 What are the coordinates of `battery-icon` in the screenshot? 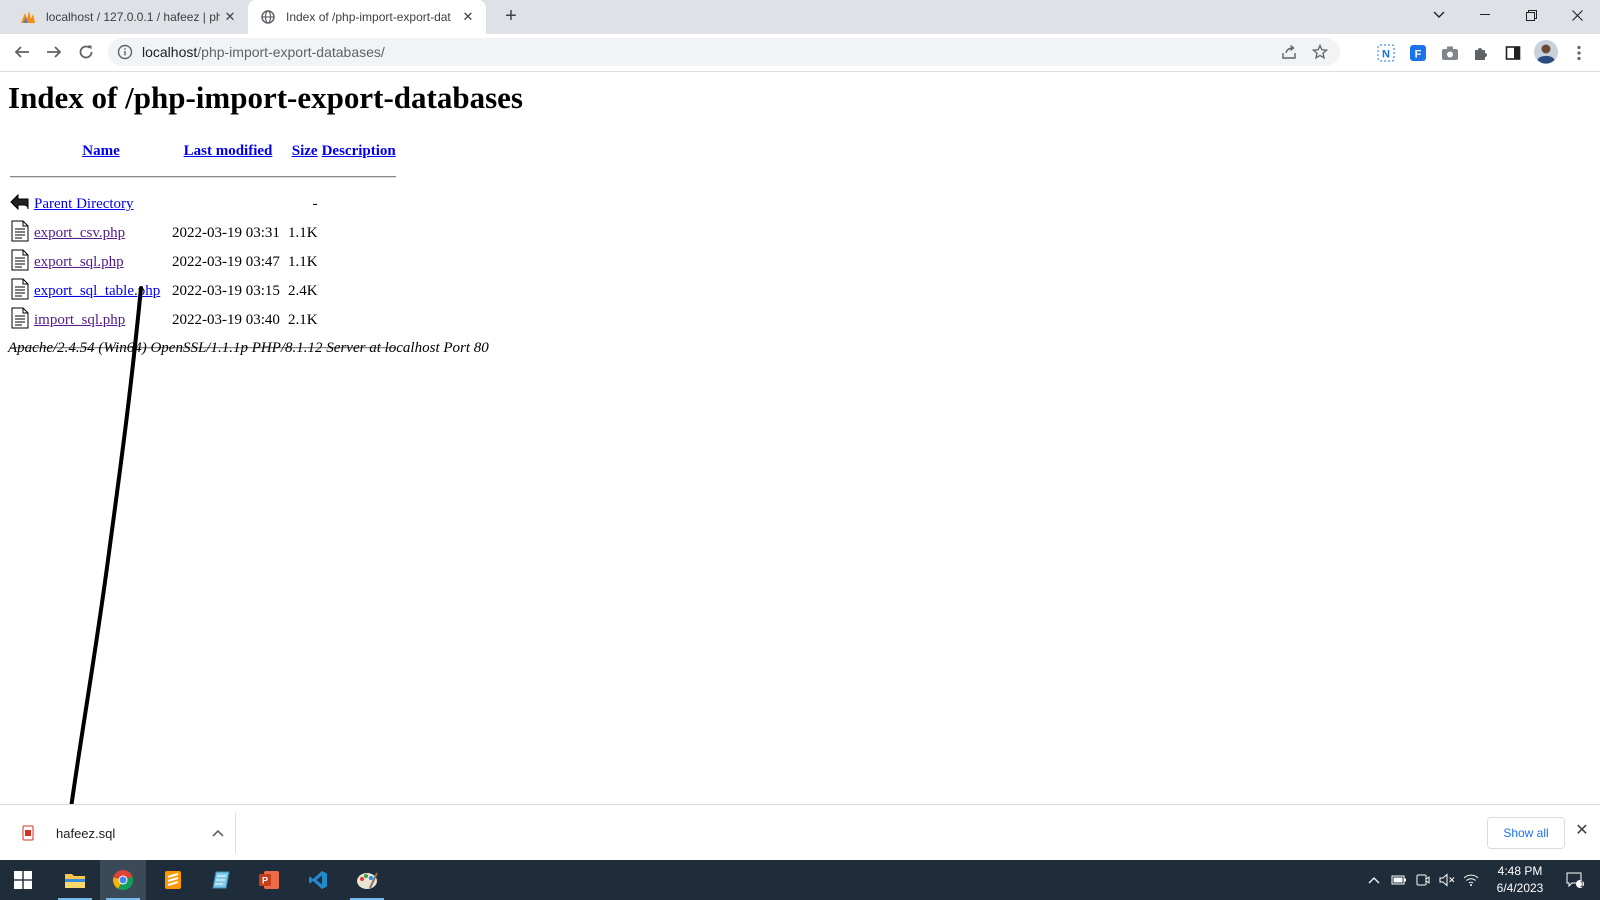 It's located at (1399, 880).